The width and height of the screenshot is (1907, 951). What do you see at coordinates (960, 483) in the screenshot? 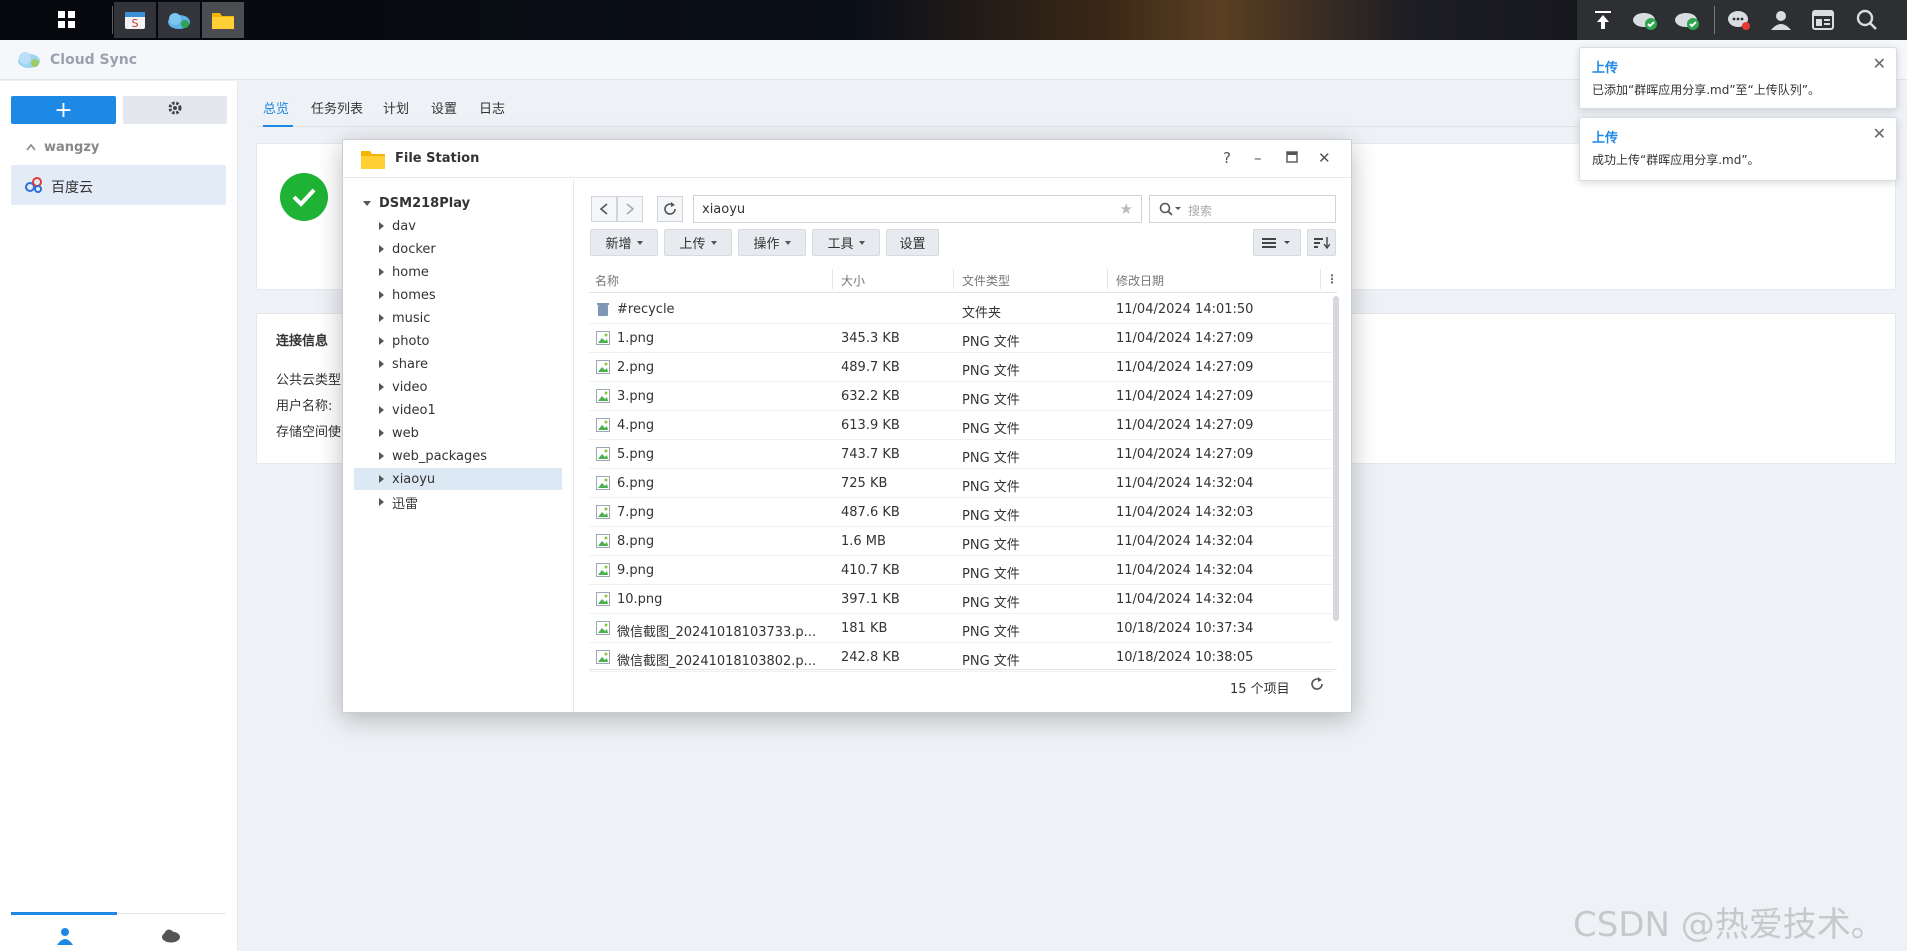
I see `table-row: 6.png 725 KB PNG 文件 11/04/2024 14:32:04` at bounding box center [960, 483].